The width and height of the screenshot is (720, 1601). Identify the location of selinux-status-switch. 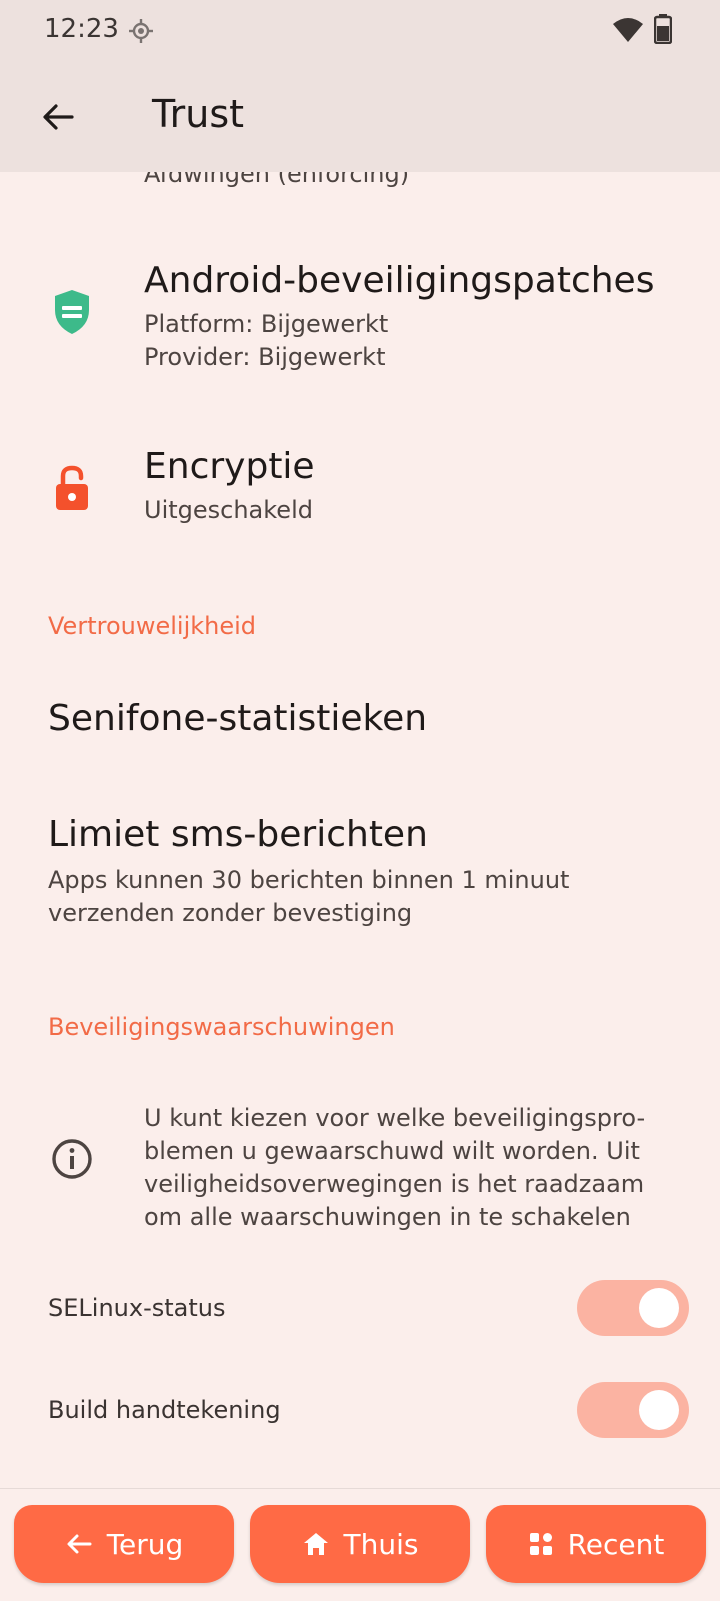
(633, 1308).